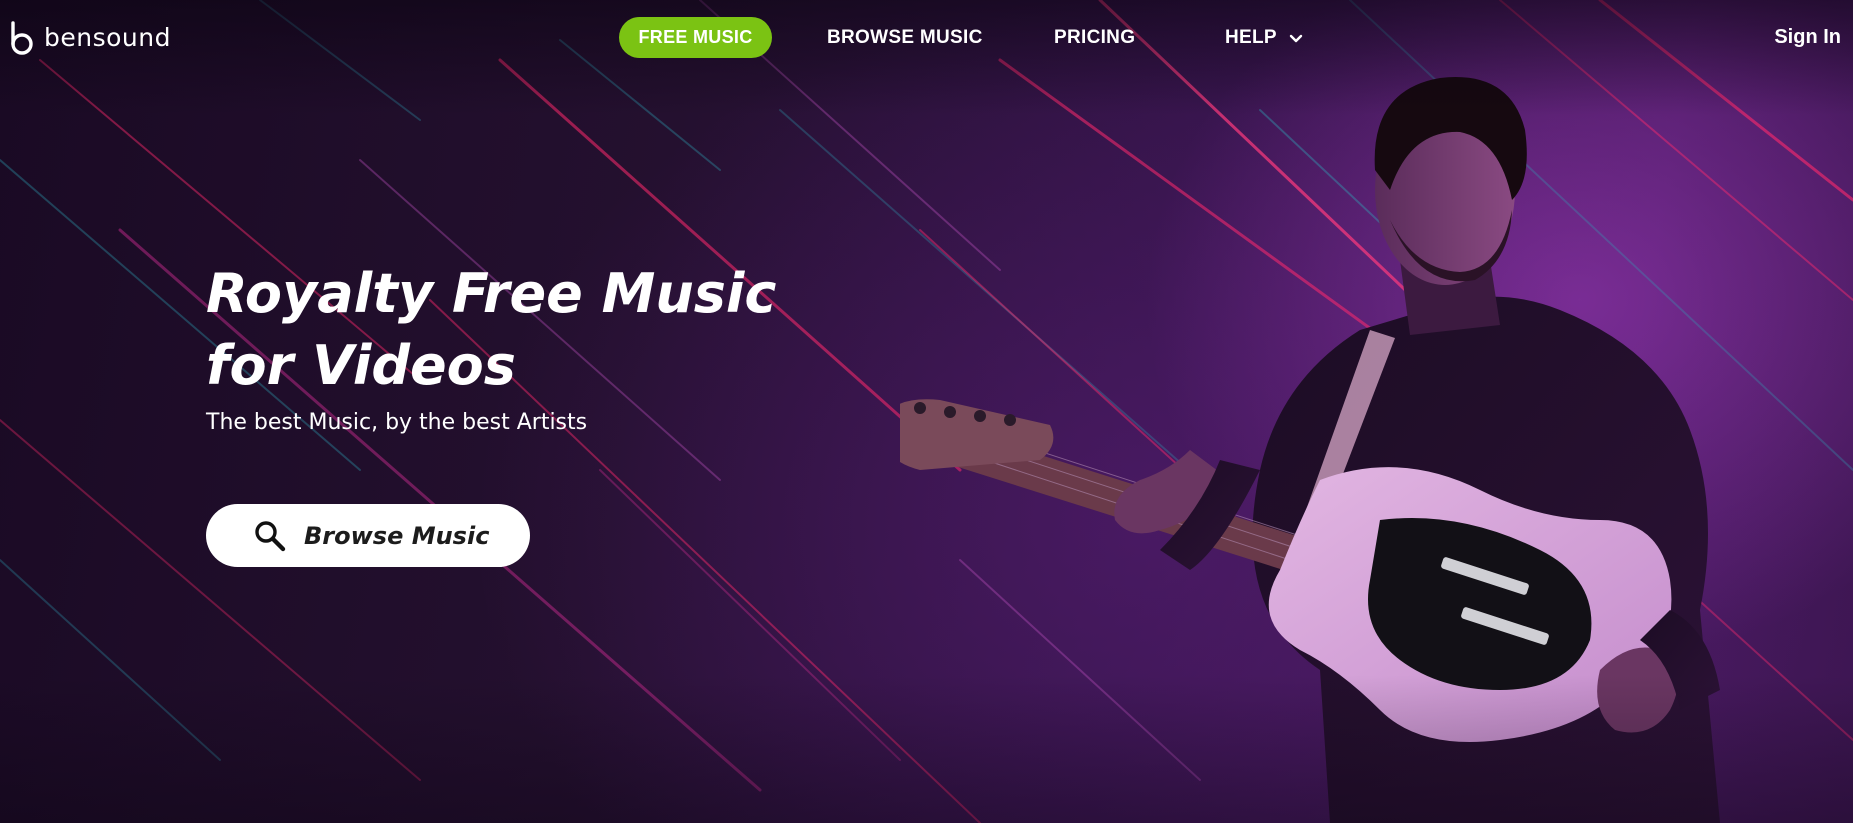 The width and height of the screenshot is (1853, 823). What do you see at coordinates (107, 37) in the screenshot?
I see `brand-name: bensound` at bounding box center [107, 37].